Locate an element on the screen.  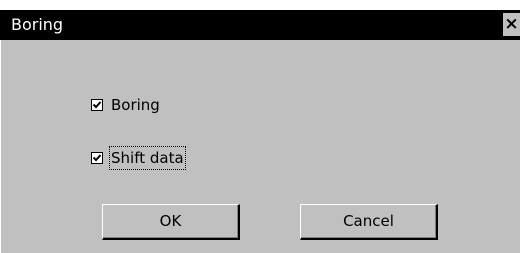
shift-data-checkbox is located at coordinates (97, 158).